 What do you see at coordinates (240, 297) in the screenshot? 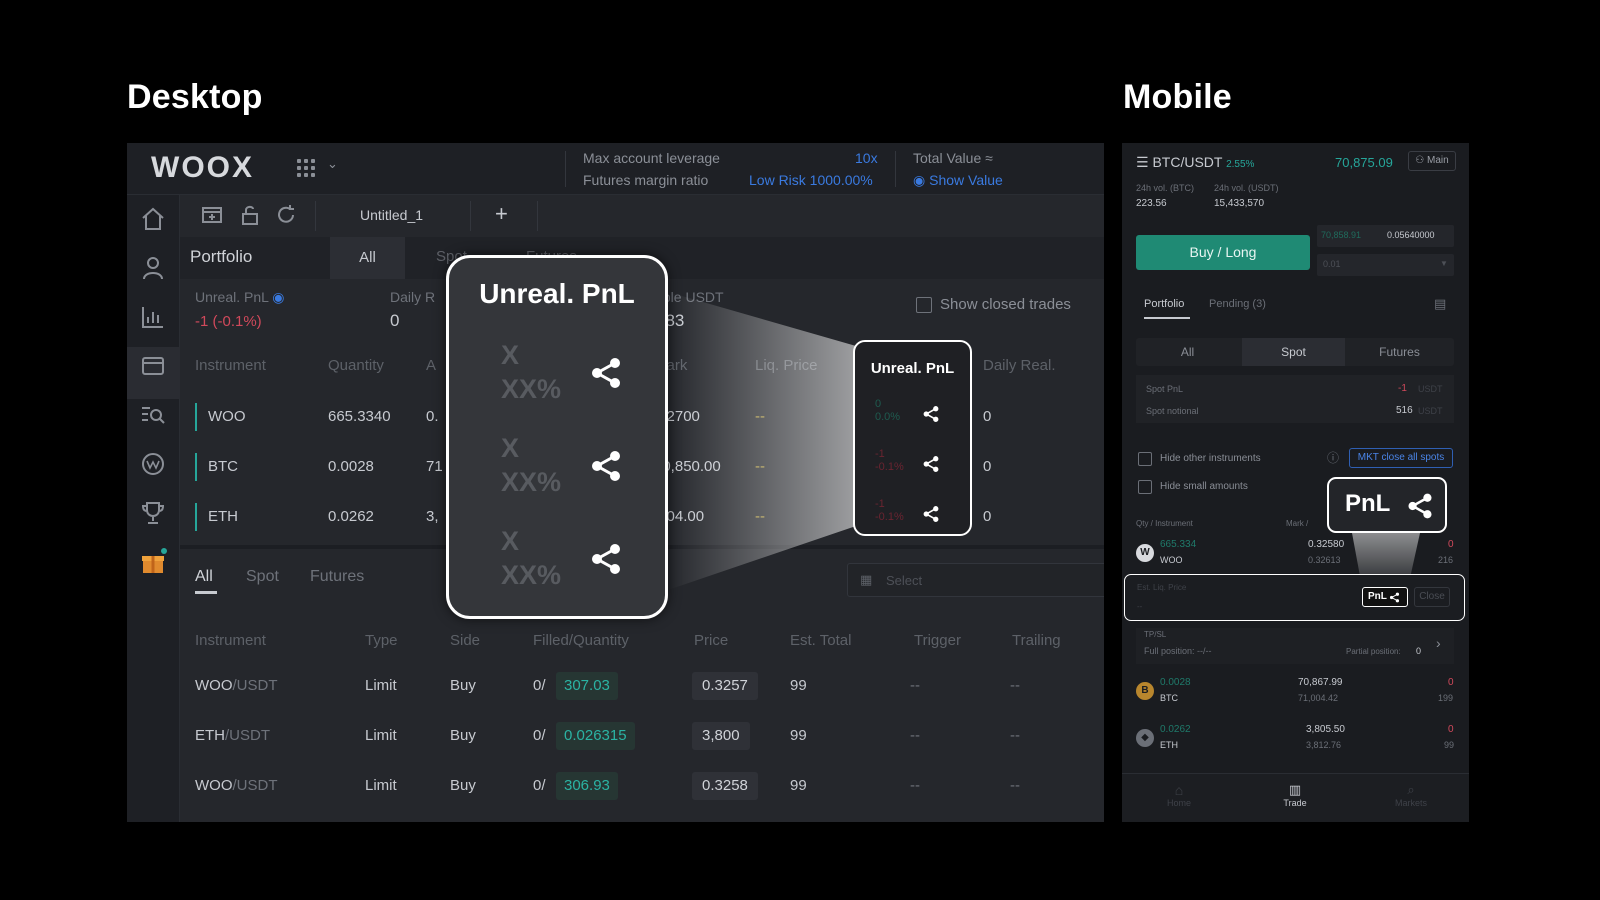
I see `unreal-pnl-label: Unreal. PnL ◉` at bounding box center [240, 297].